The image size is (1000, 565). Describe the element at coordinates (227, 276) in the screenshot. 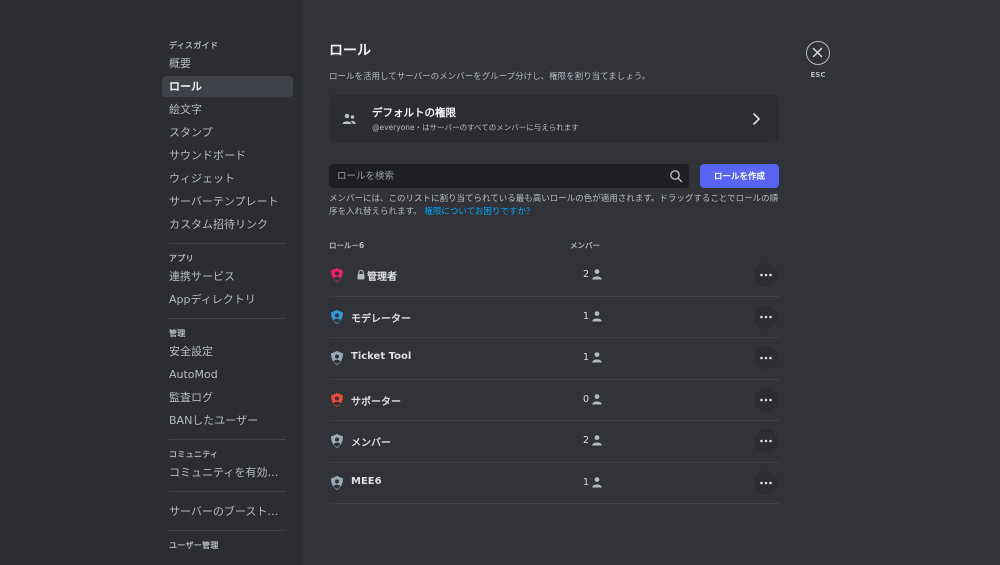

I see `sidebar-item: 連携サービス` at that location.